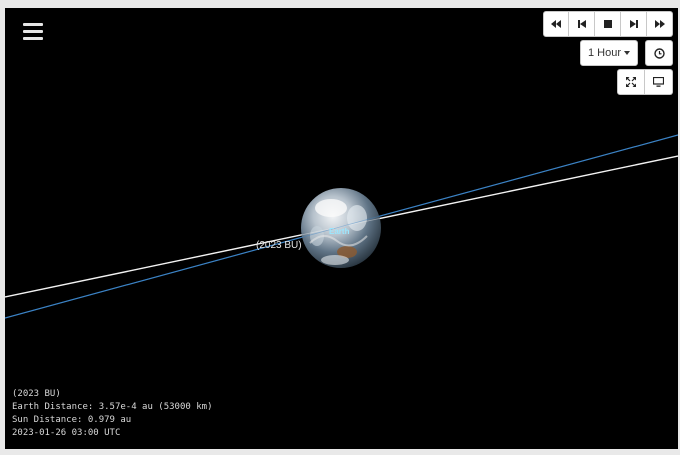 This screenshot has height=455, width=680. I want to click on caret-down-icon, so click(627, 53).